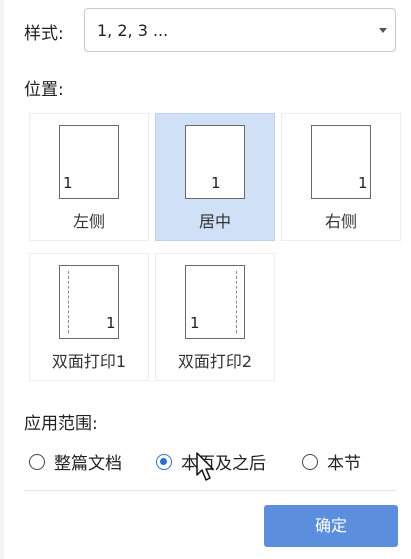 Image resolution: width=411 pixels, height=559 pixels. I want to click on window-edge, so click(2, 279).